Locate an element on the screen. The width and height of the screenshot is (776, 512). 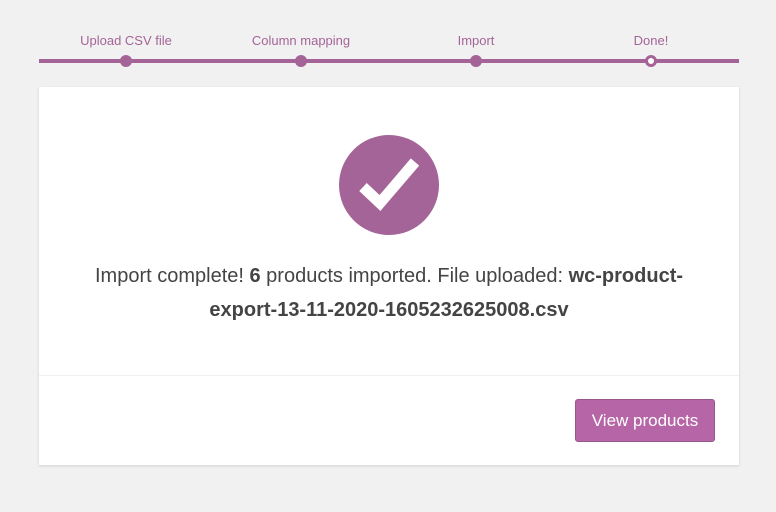
message-prefix: Import complete! is located at coordinates (172, 276).